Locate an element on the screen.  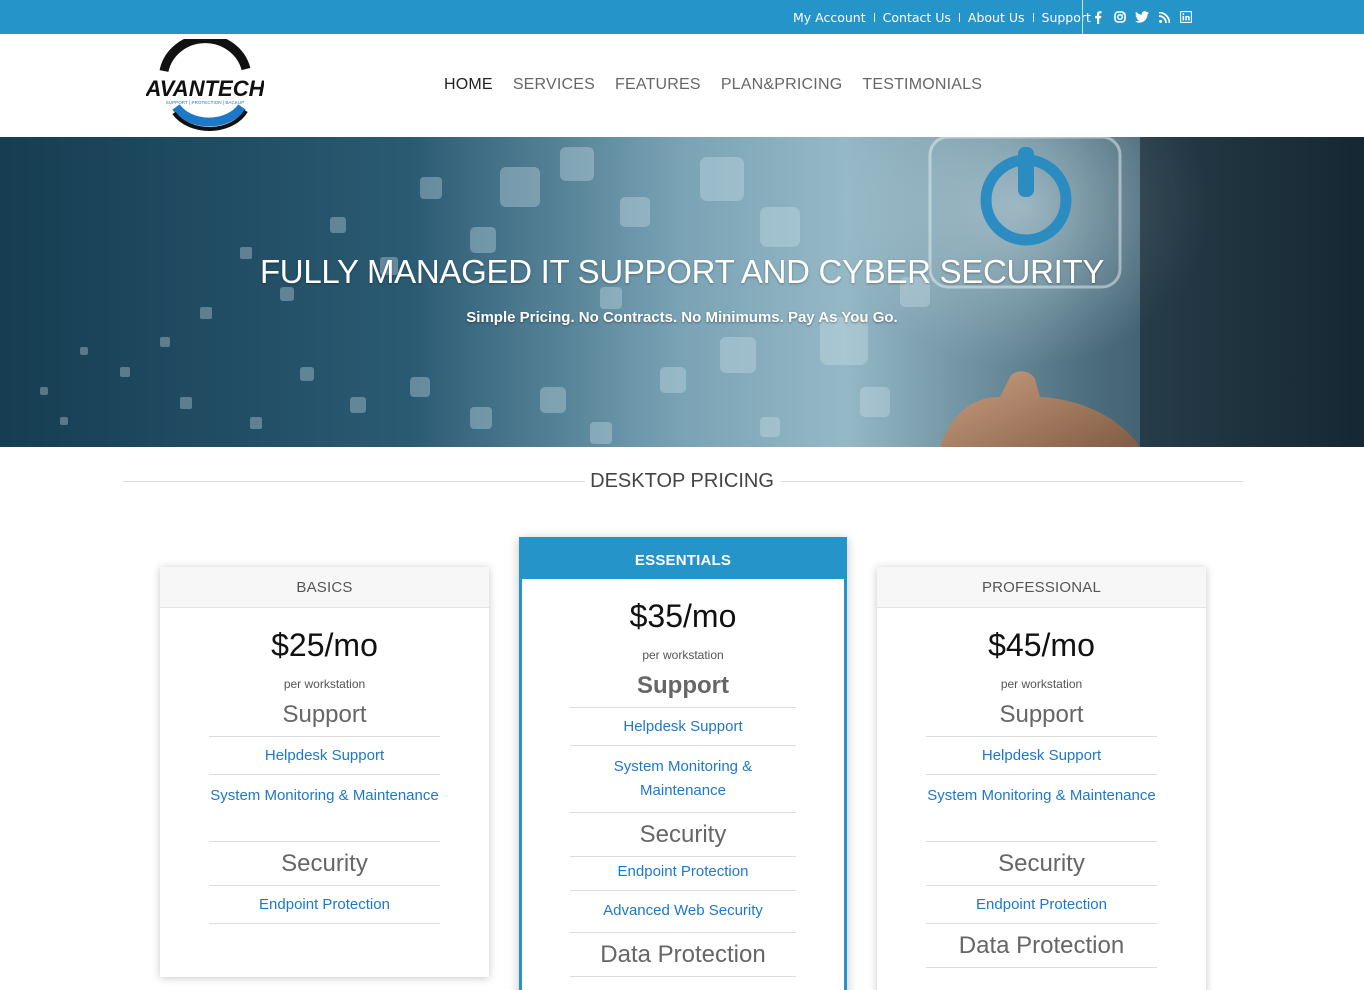
plan-name: BASICS is located at coordinates (324, 587).